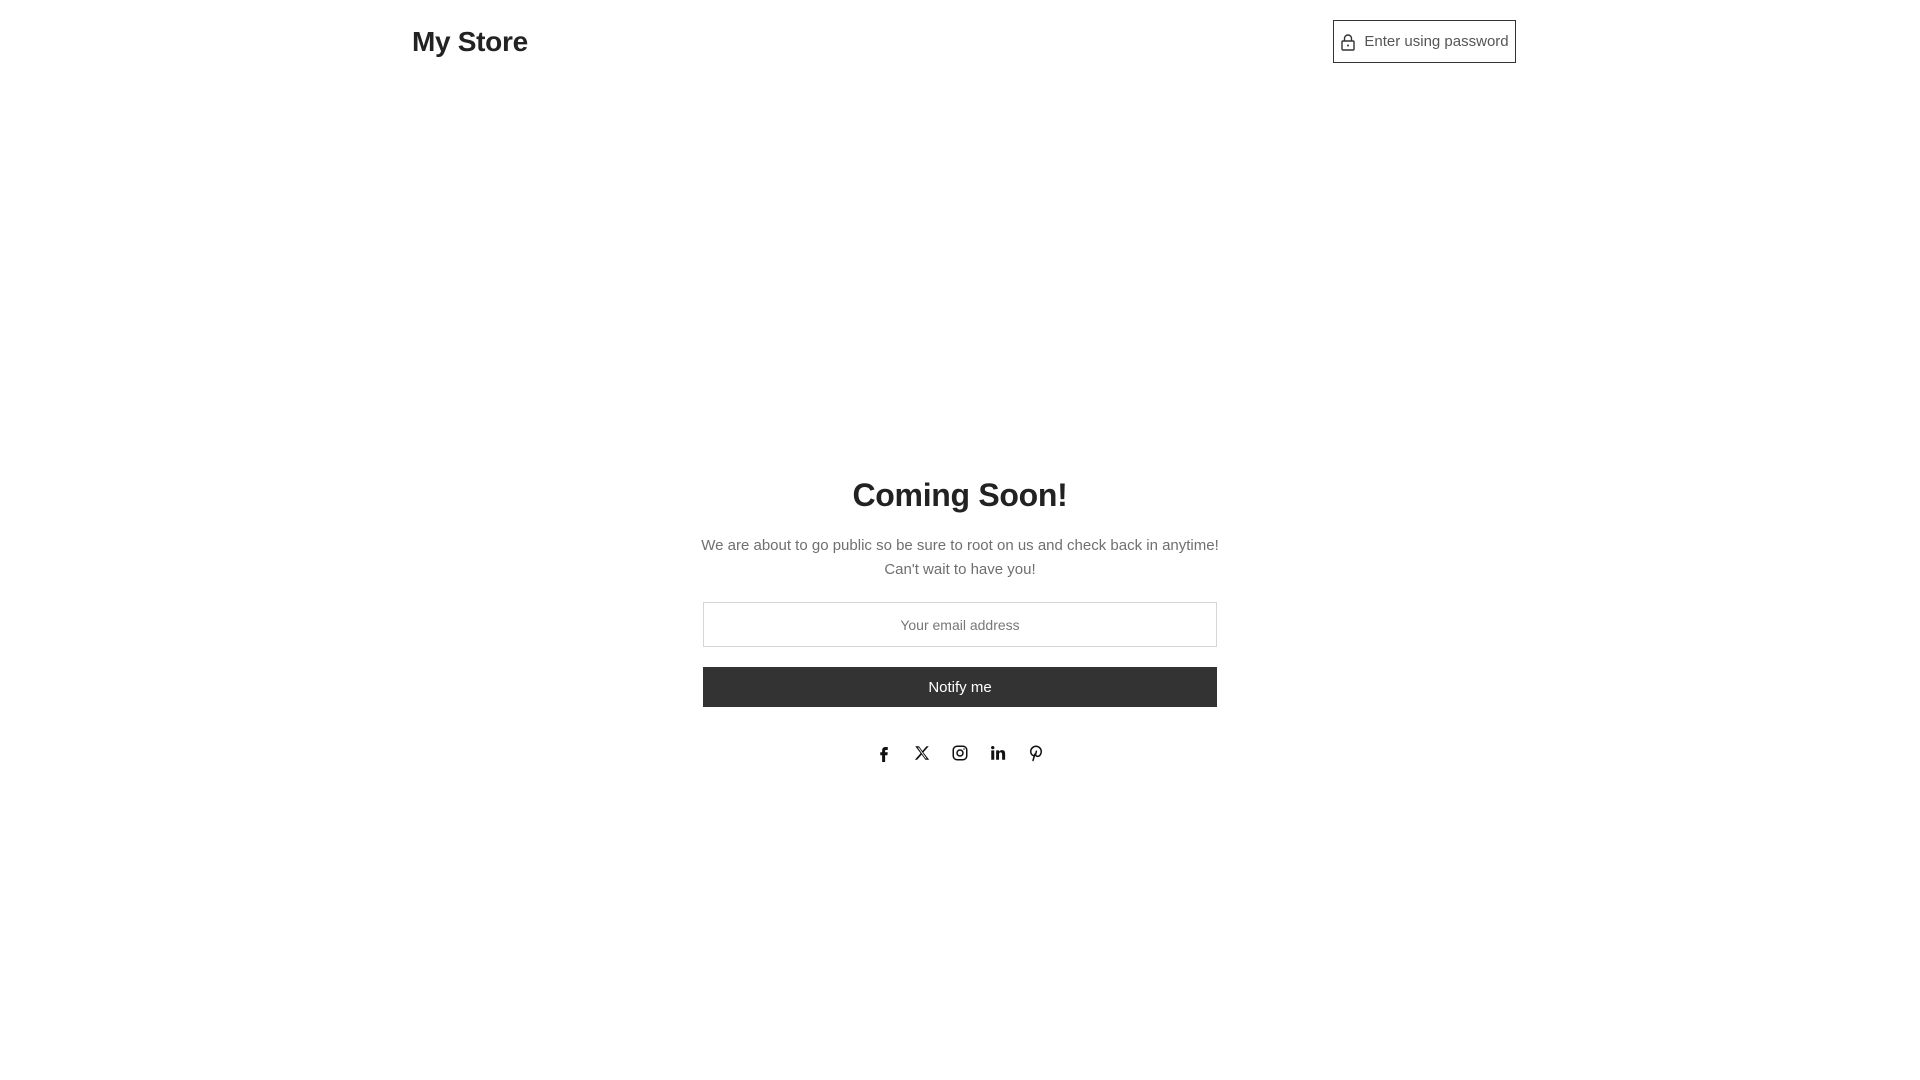  Describe the element at coordinates (1436, 41) in the screenshot. I see `enter-password-label: Enter using password` at that location.